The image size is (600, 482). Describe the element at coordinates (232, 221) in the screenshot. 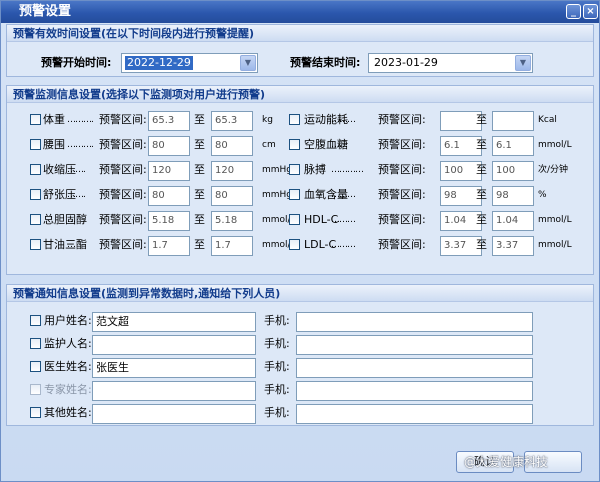

I see `range-to-input: 5.18` at that location.